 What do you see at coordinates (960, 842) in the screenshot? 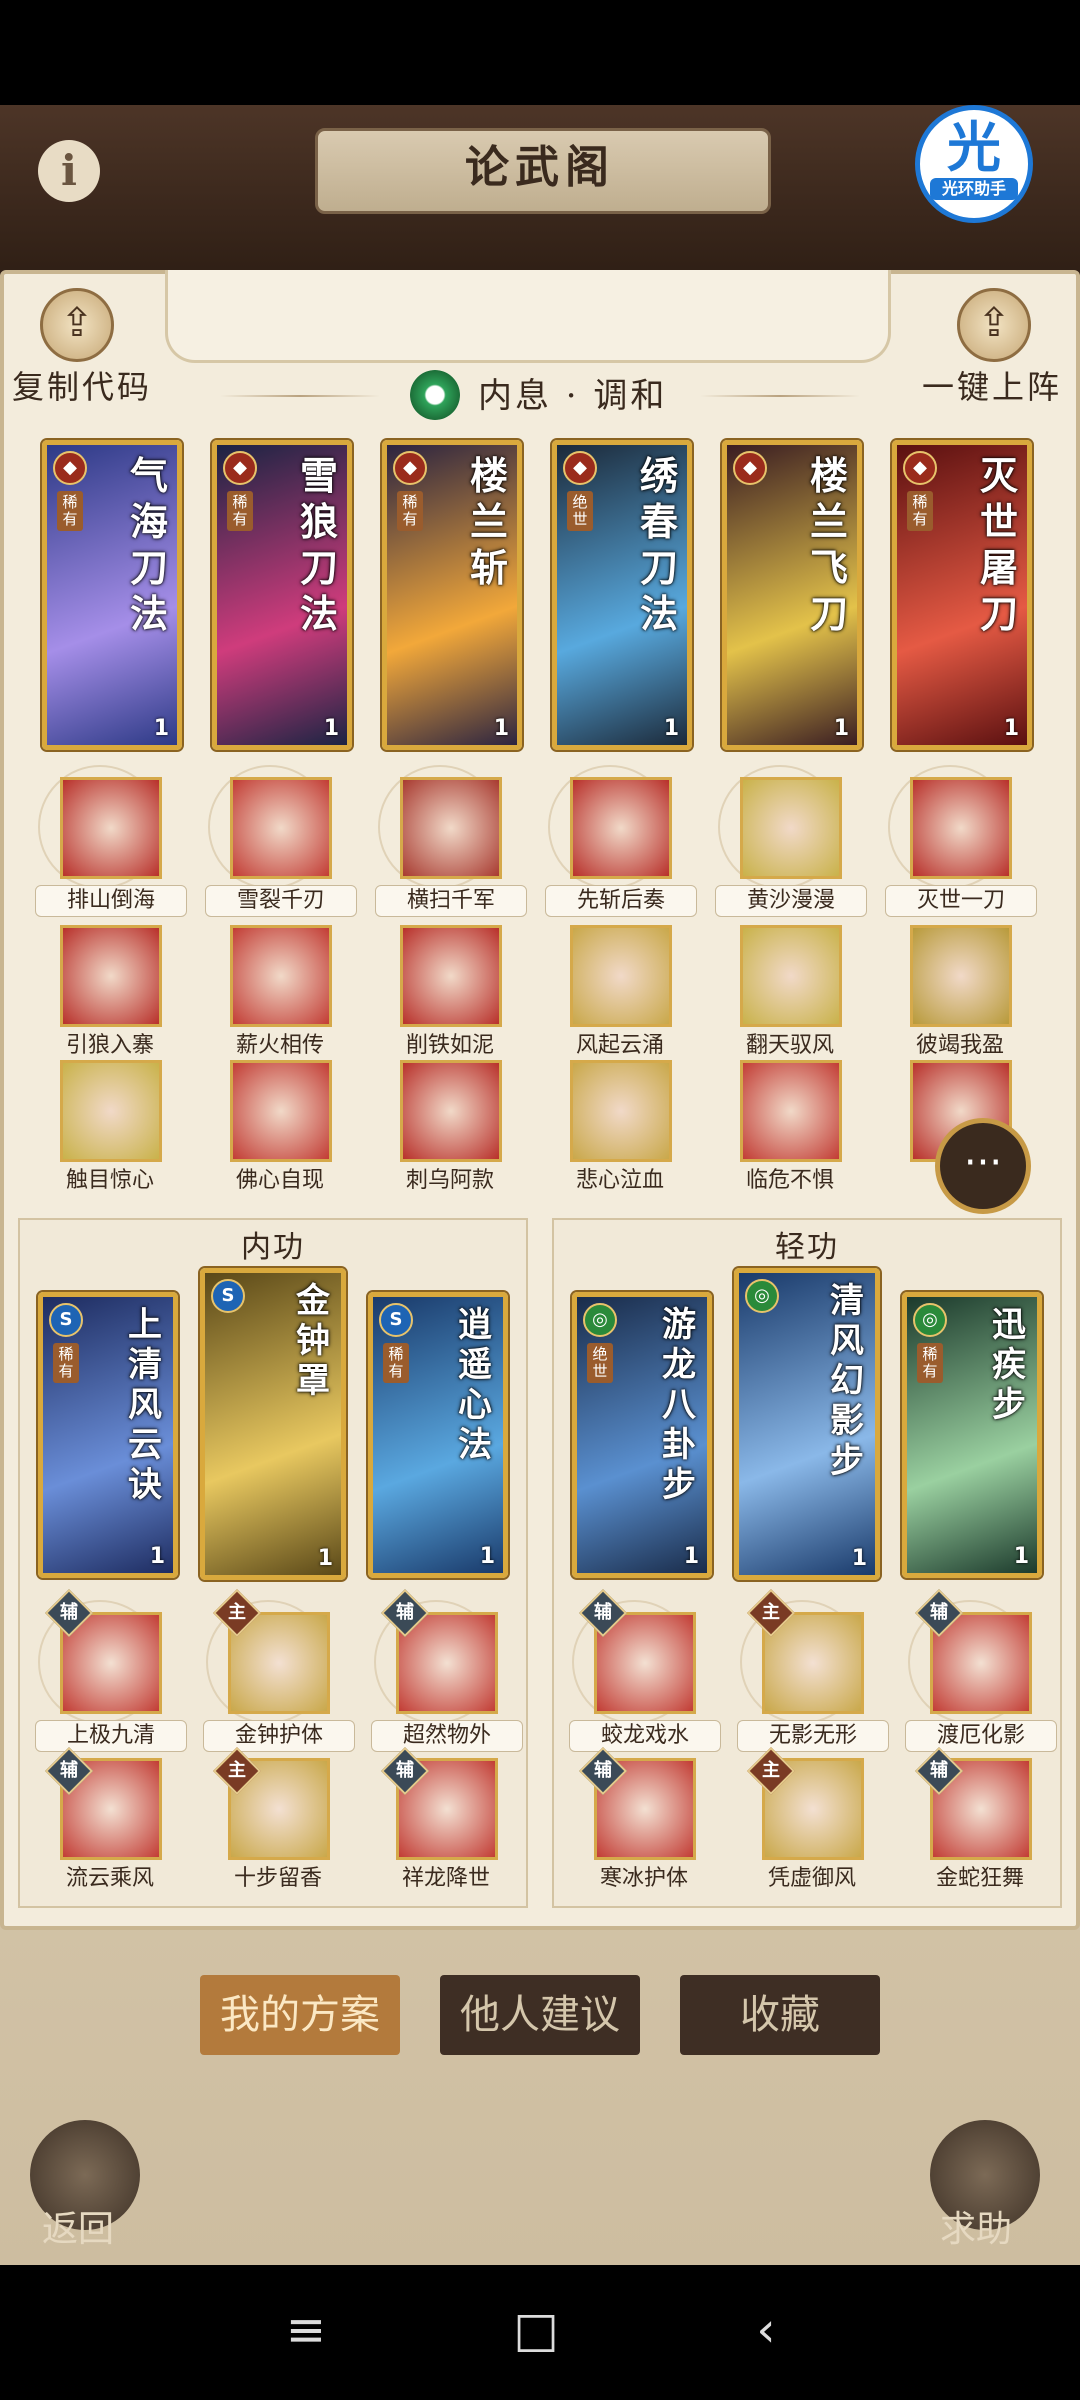
I see `skill-slot: 灭世一刀` at bounding box center [960, 842].